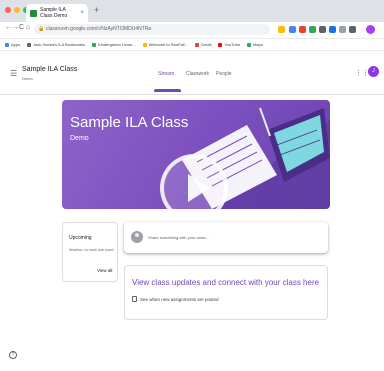 This screenshot has width=384, height=371. What do you see at coordinates (144, 44) in the screenshot?
I see `star-favicon-icon` at bounding box center [144, 44].